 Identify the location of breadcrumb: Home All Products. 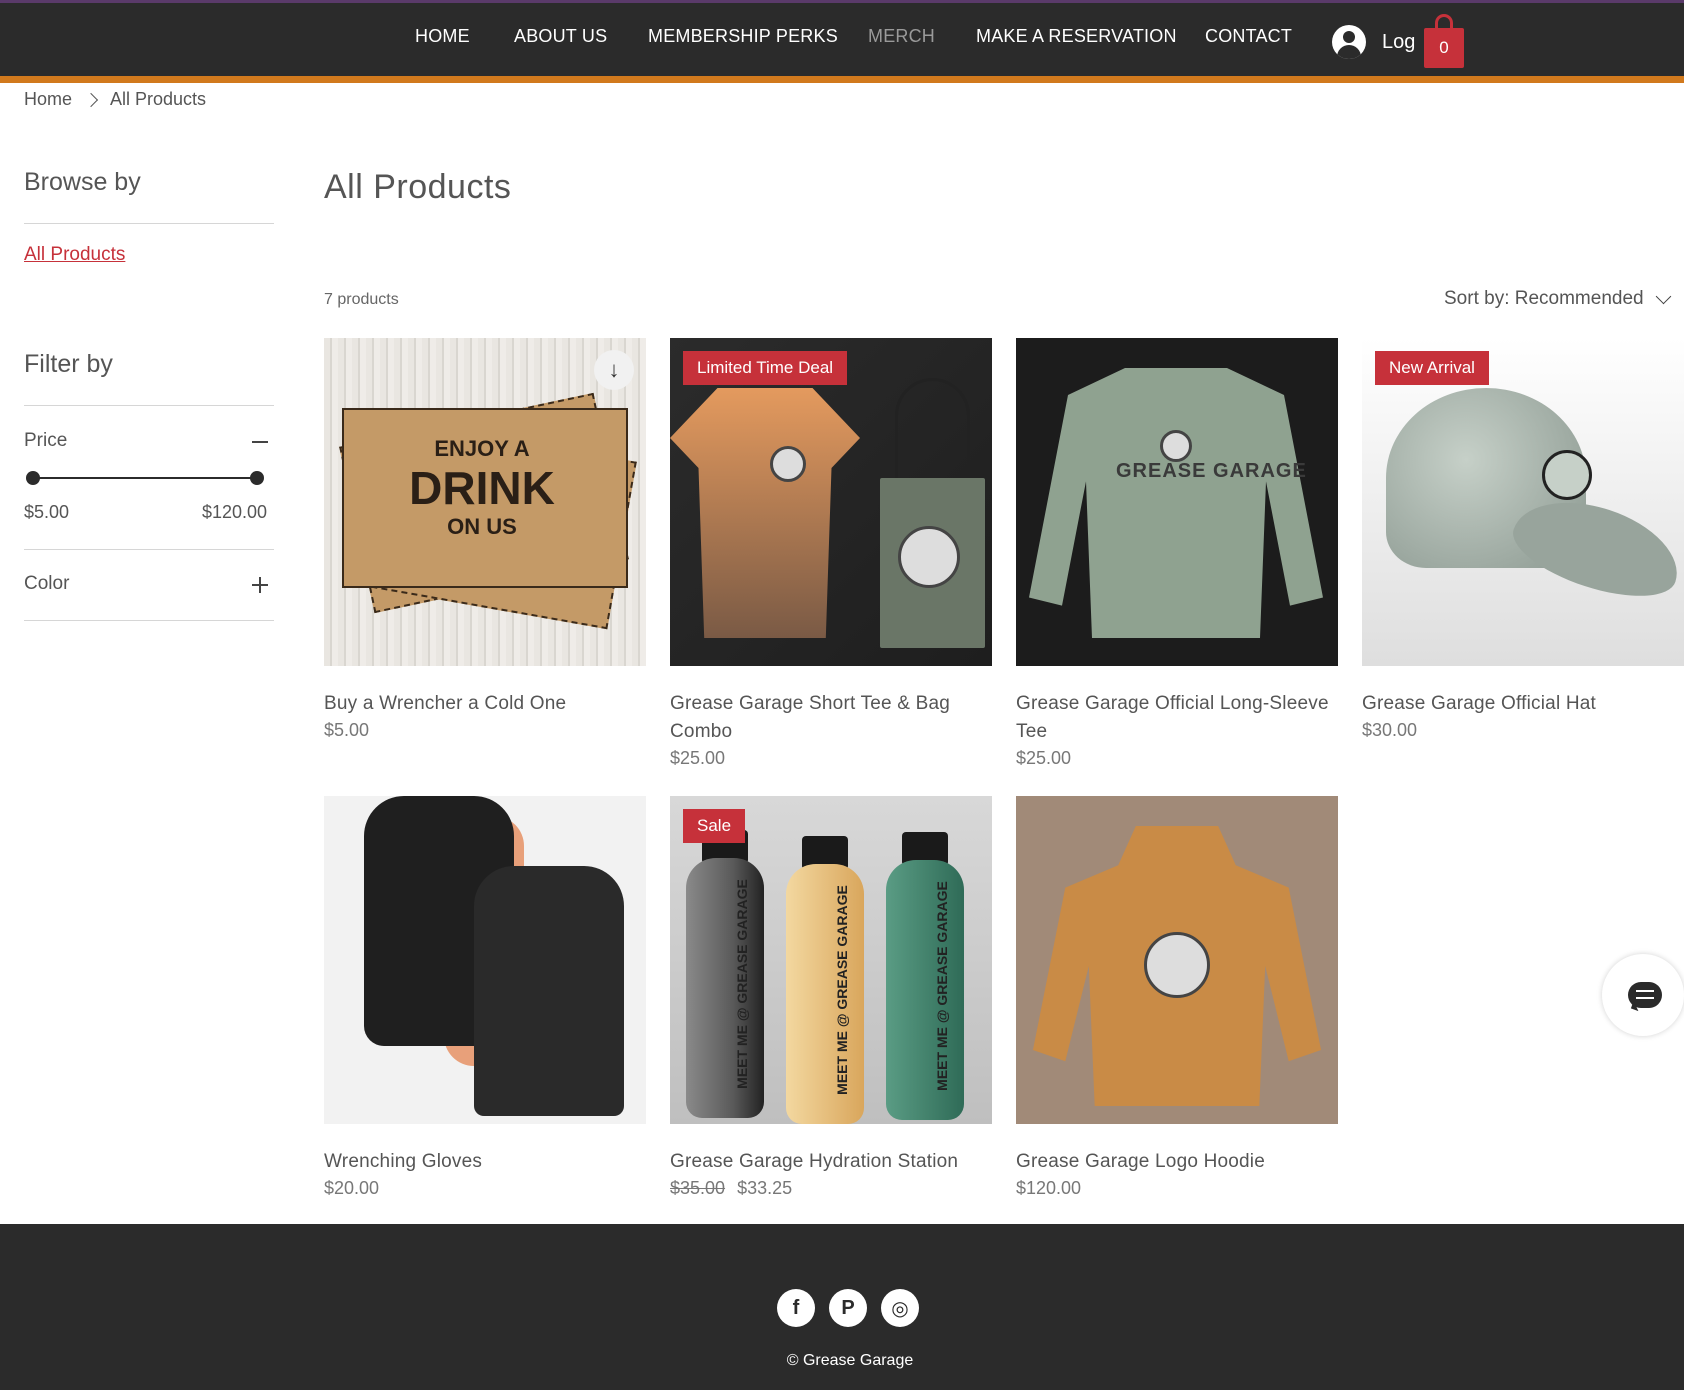
(115, 99).